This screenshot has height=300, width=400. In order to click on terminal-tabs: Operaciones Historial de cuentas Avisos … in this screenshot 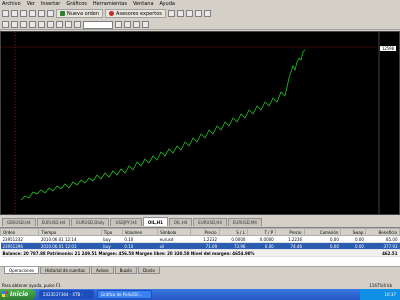, I will do `click(200, 270)`.